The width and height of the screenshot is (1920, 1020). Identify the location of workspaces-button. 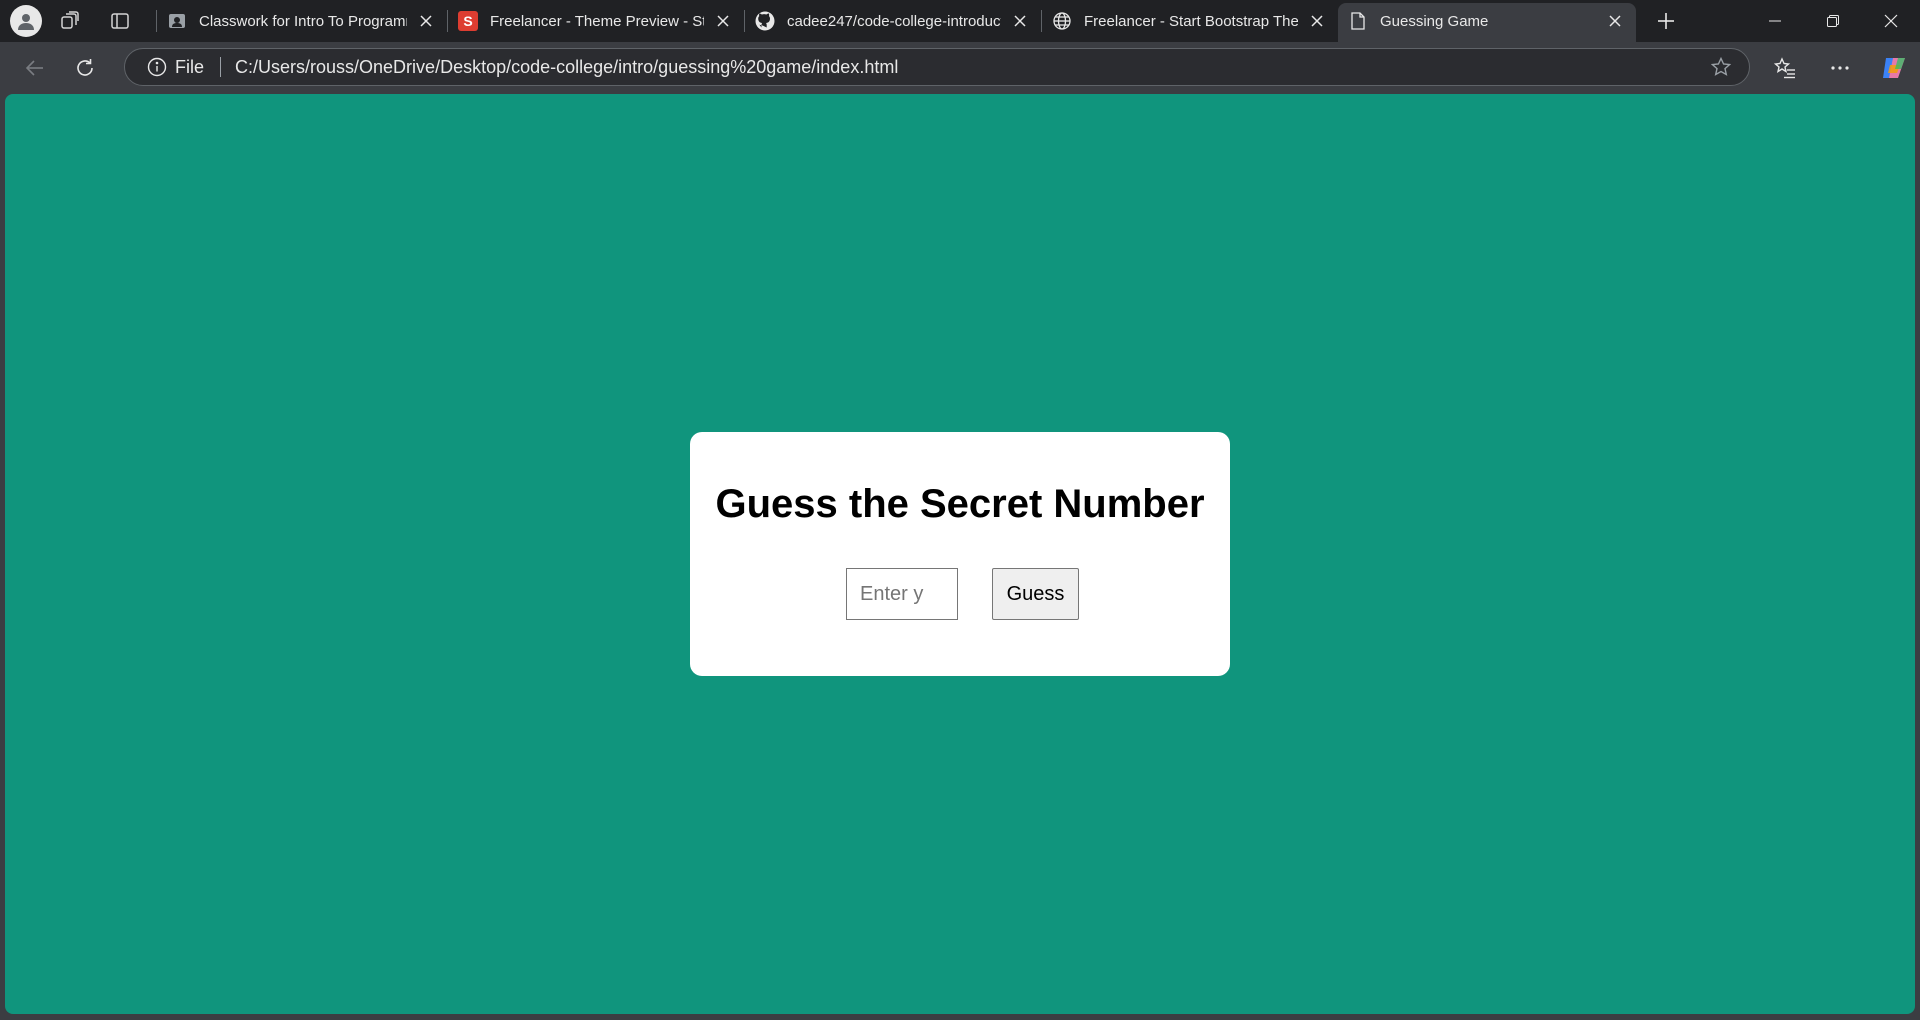
(70, 21).